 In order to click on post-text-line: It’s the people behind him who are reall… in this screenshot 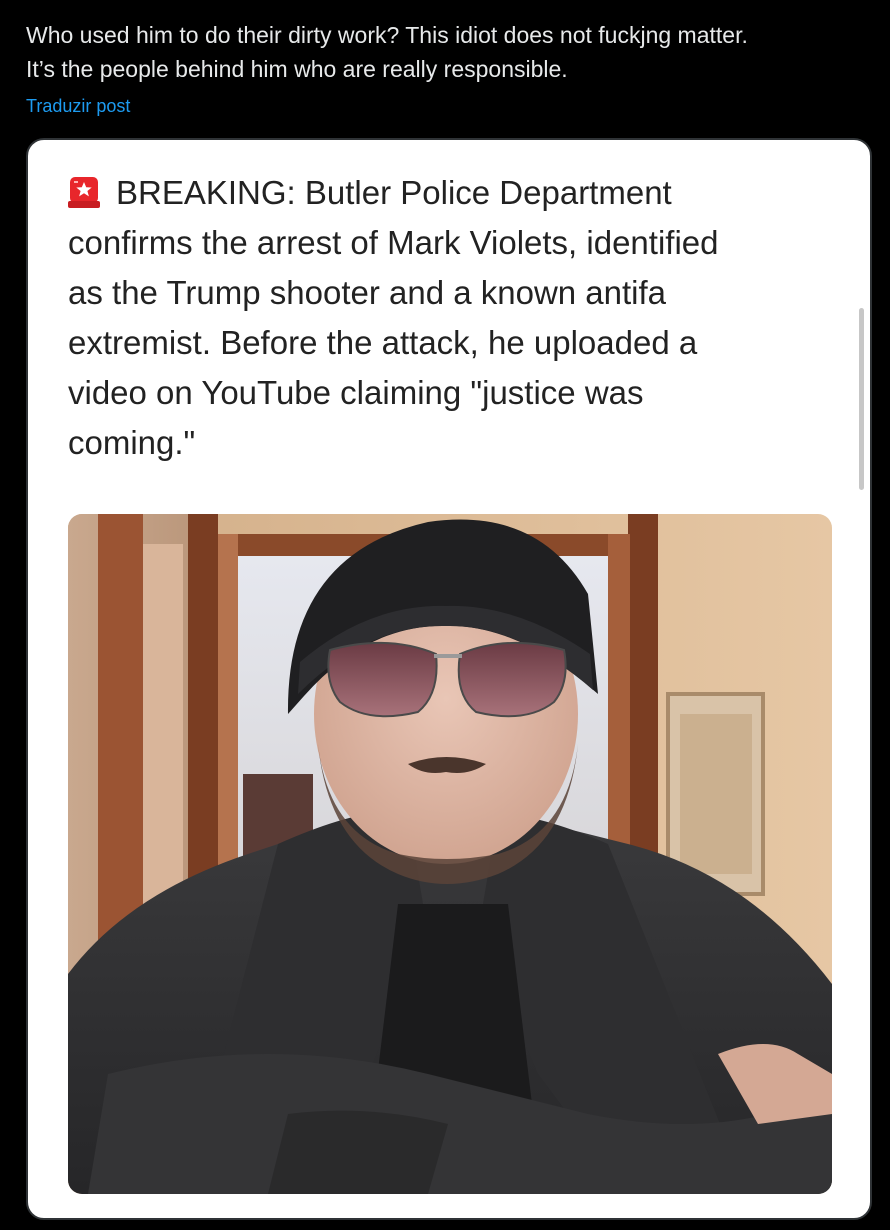, I will do `click(297, 69)`.